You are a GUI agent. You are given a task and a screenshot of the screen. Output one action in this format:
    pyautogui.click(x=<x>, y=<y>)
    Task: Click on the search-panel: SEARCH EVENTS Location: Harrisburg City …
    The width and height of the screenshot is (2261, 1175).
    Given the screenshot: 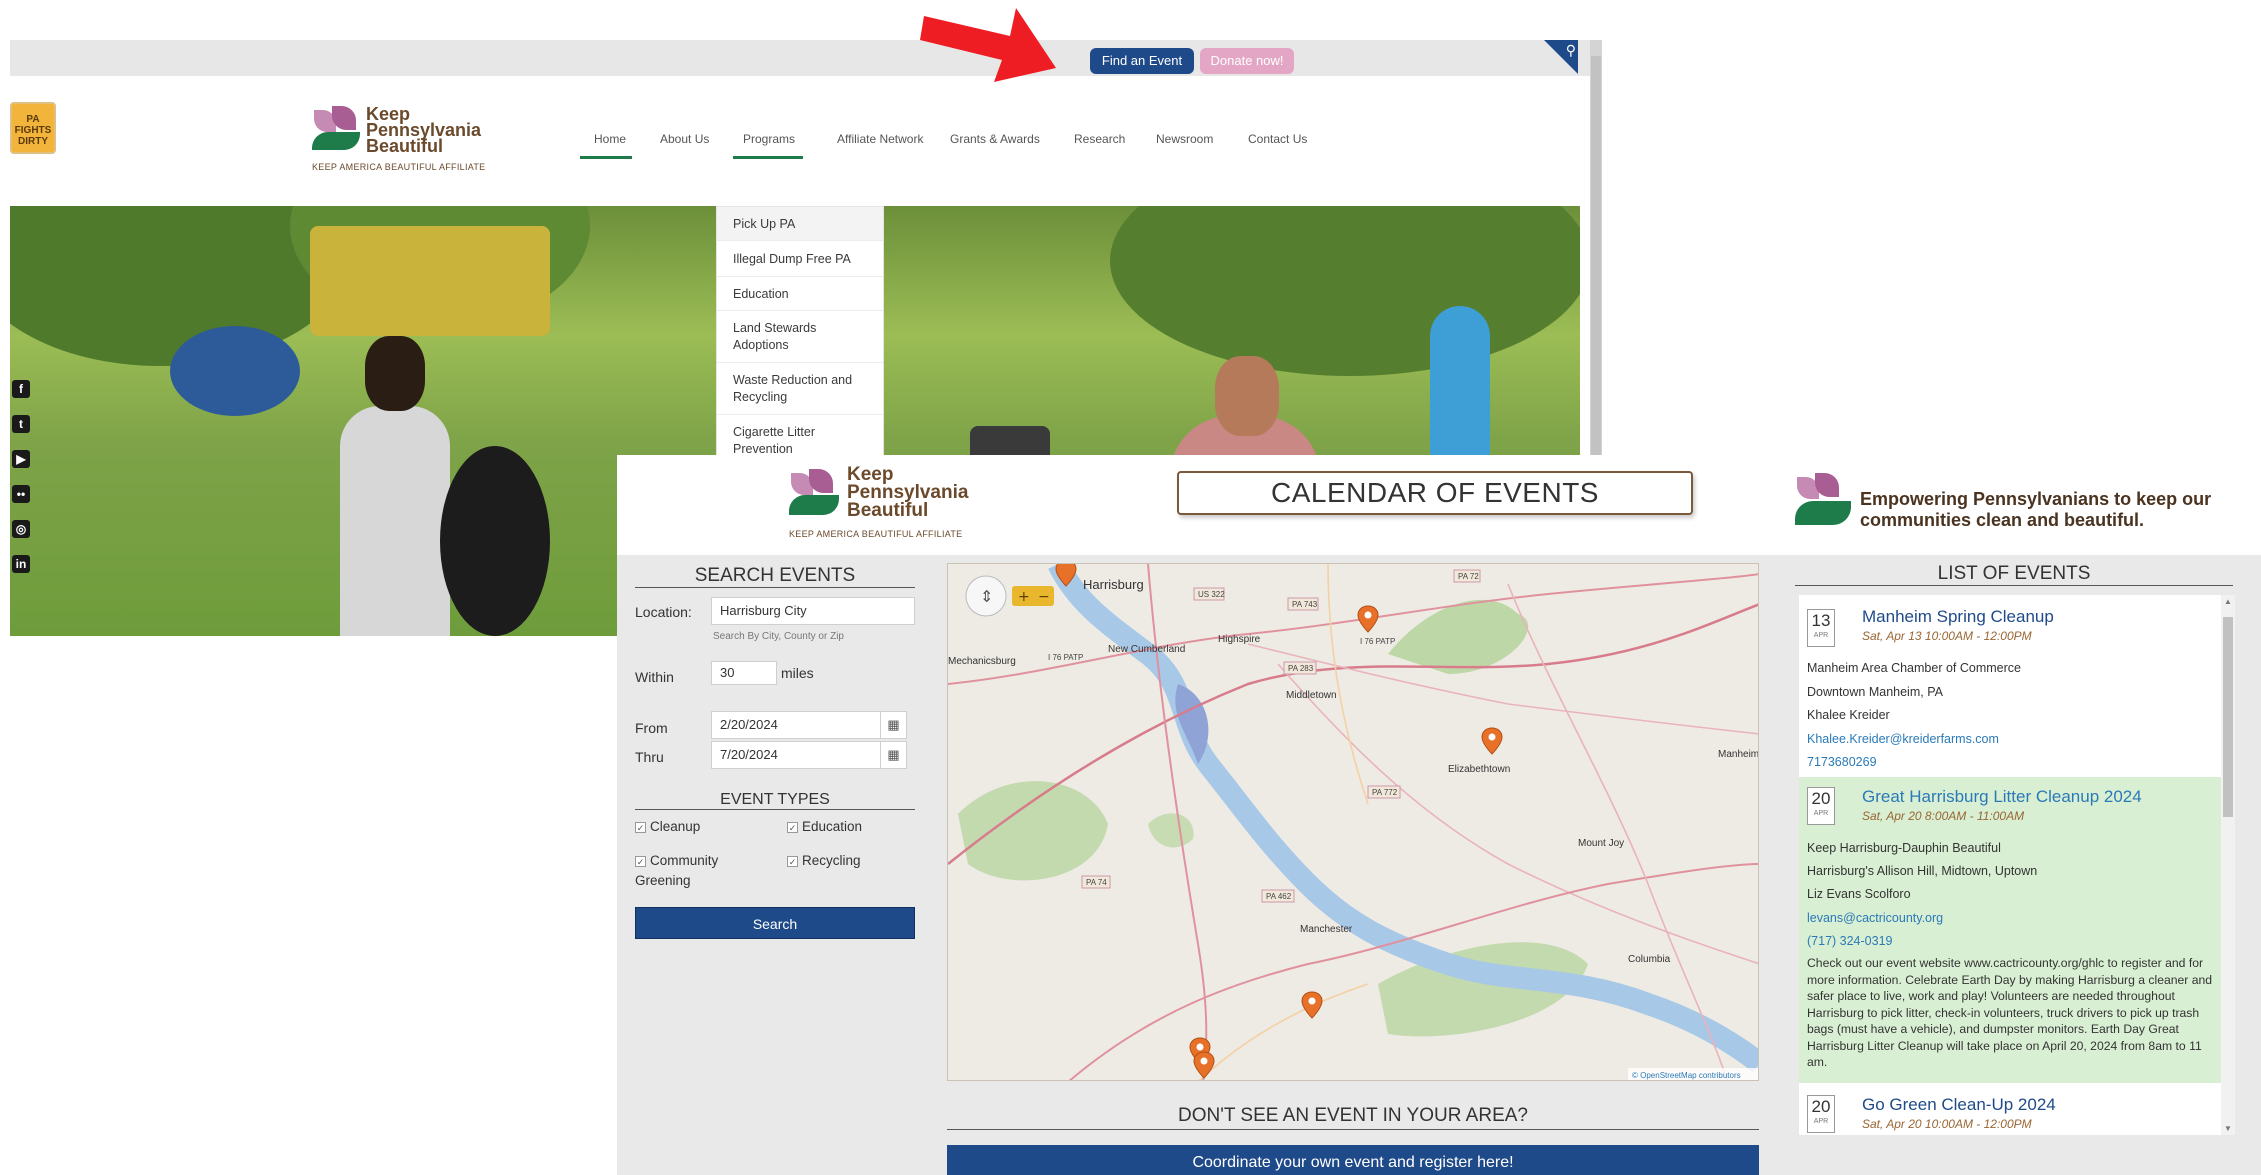 What is the action you would take?
    pyautogui.click(x=777, y=815)
    